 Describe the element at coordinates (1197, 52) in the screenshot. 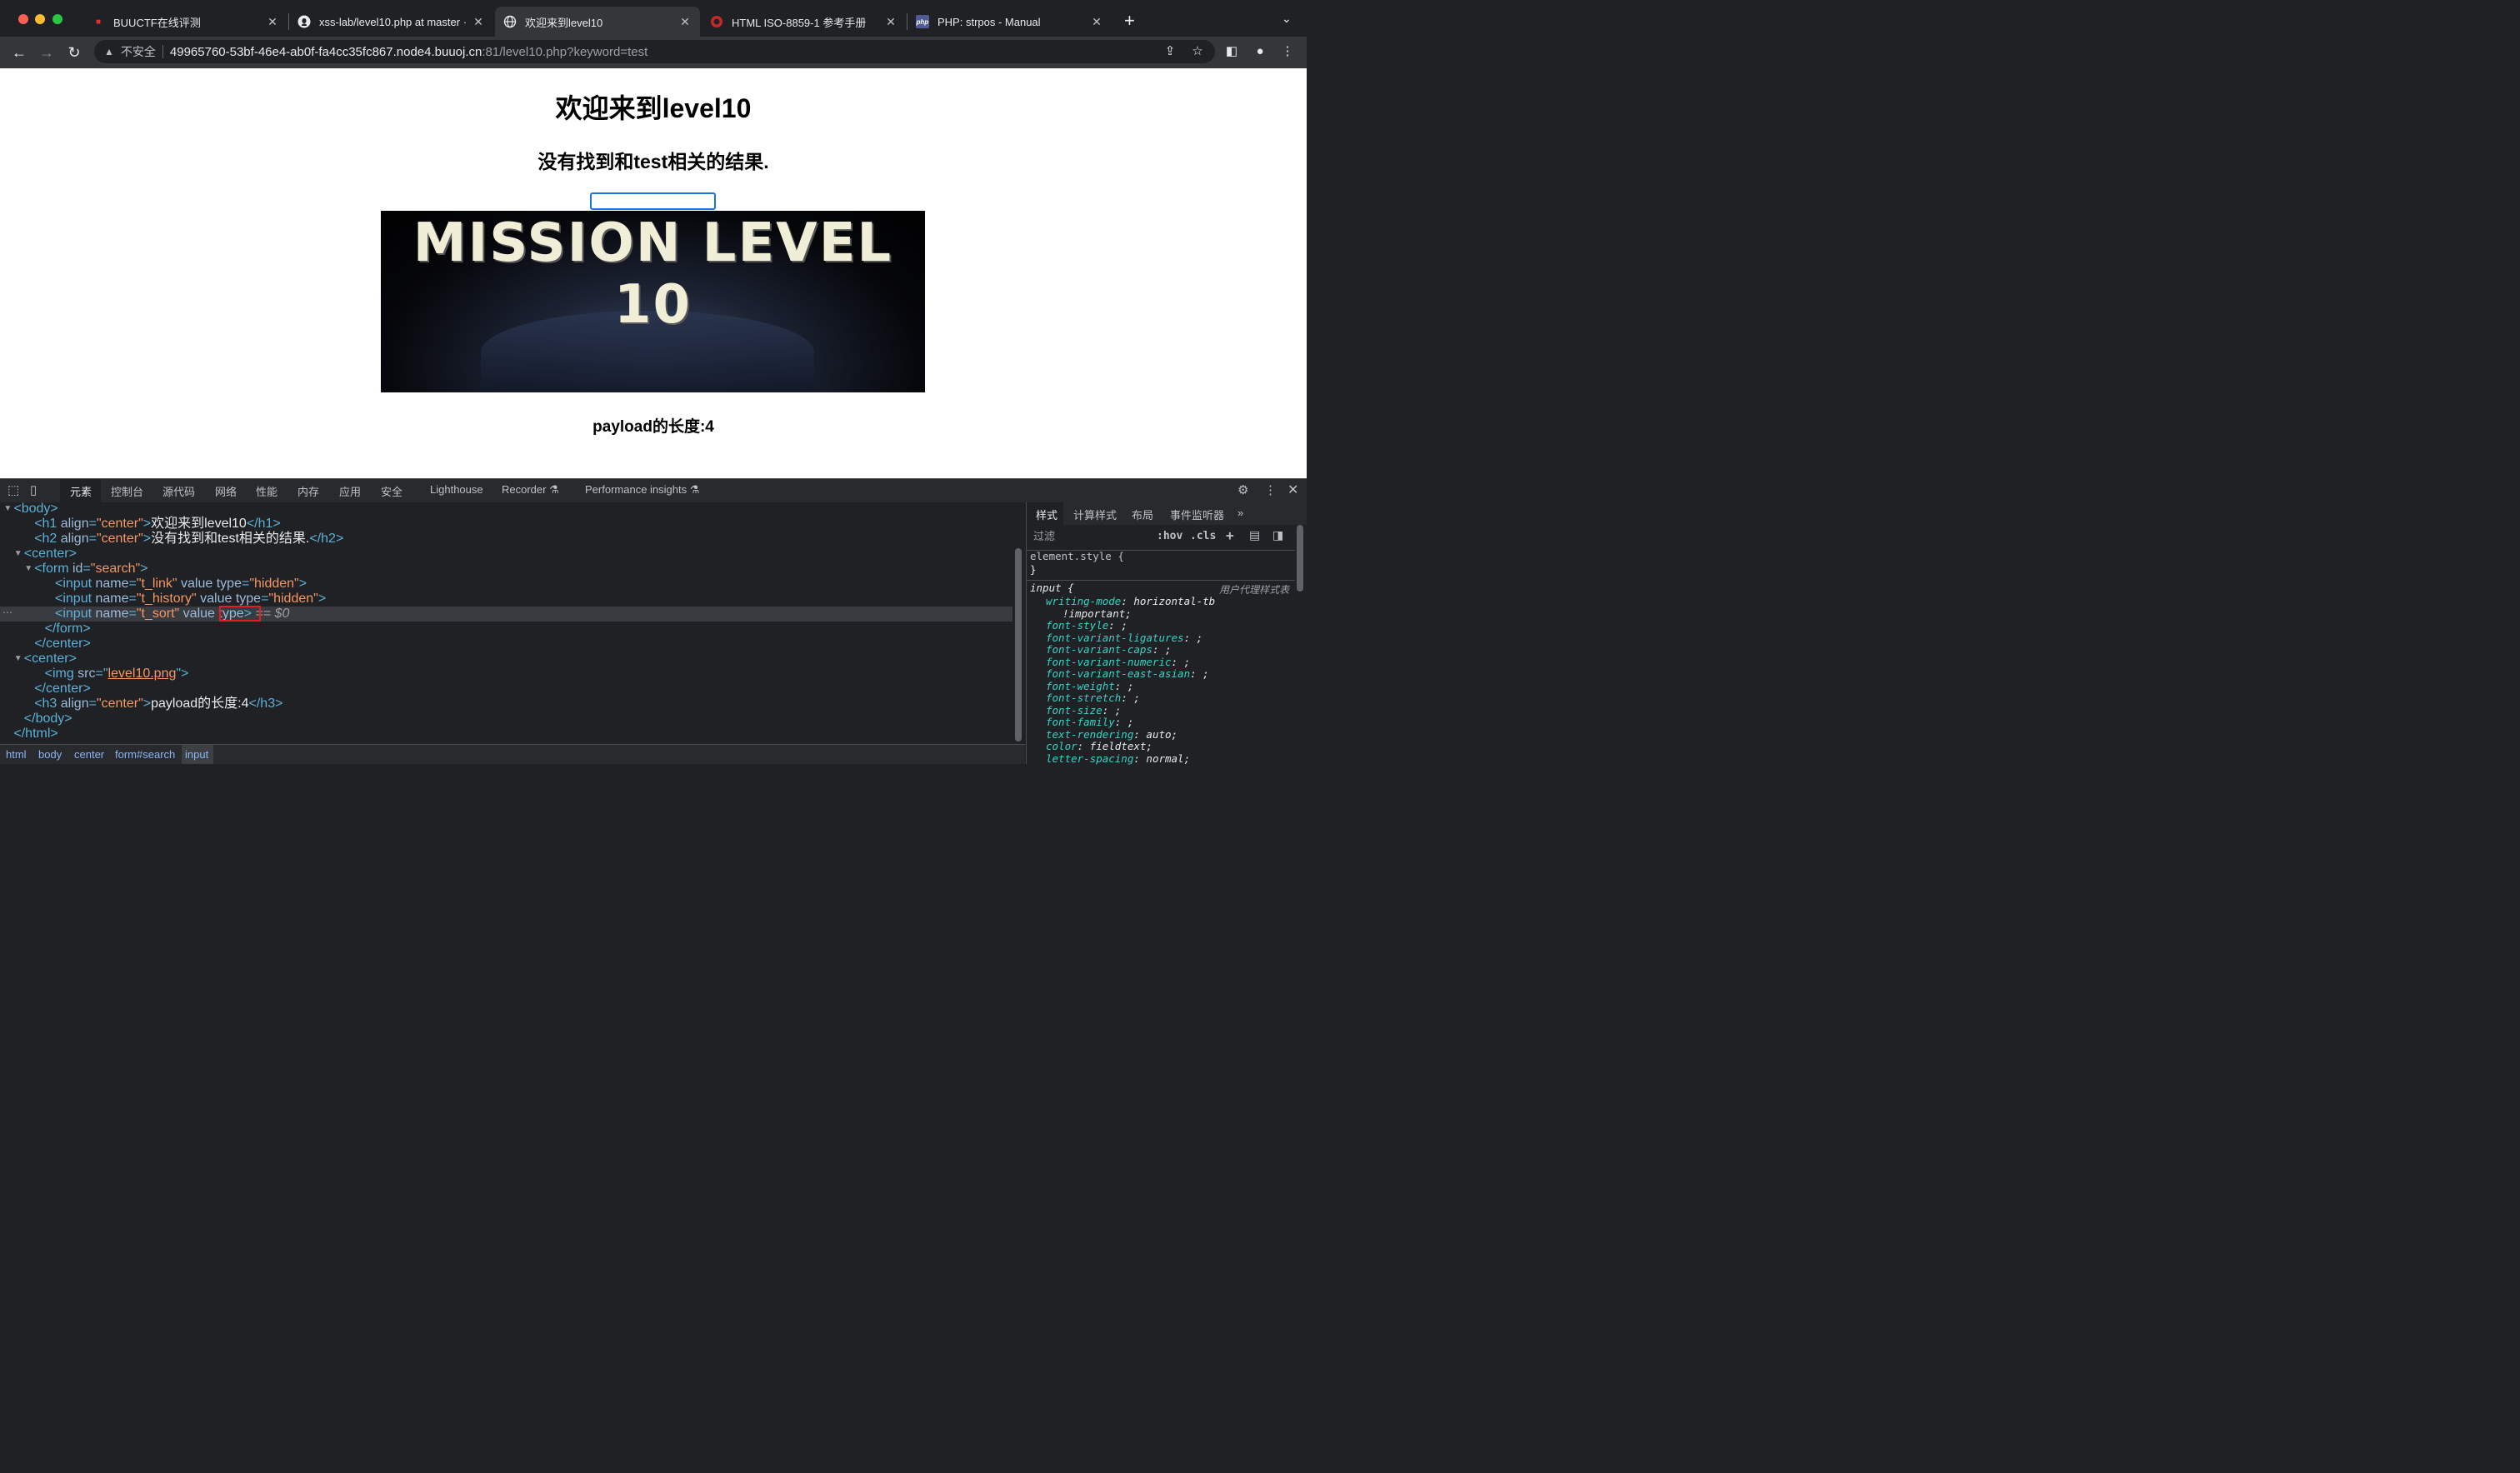

I see `bookmark-star-icon: ☆` at that location.